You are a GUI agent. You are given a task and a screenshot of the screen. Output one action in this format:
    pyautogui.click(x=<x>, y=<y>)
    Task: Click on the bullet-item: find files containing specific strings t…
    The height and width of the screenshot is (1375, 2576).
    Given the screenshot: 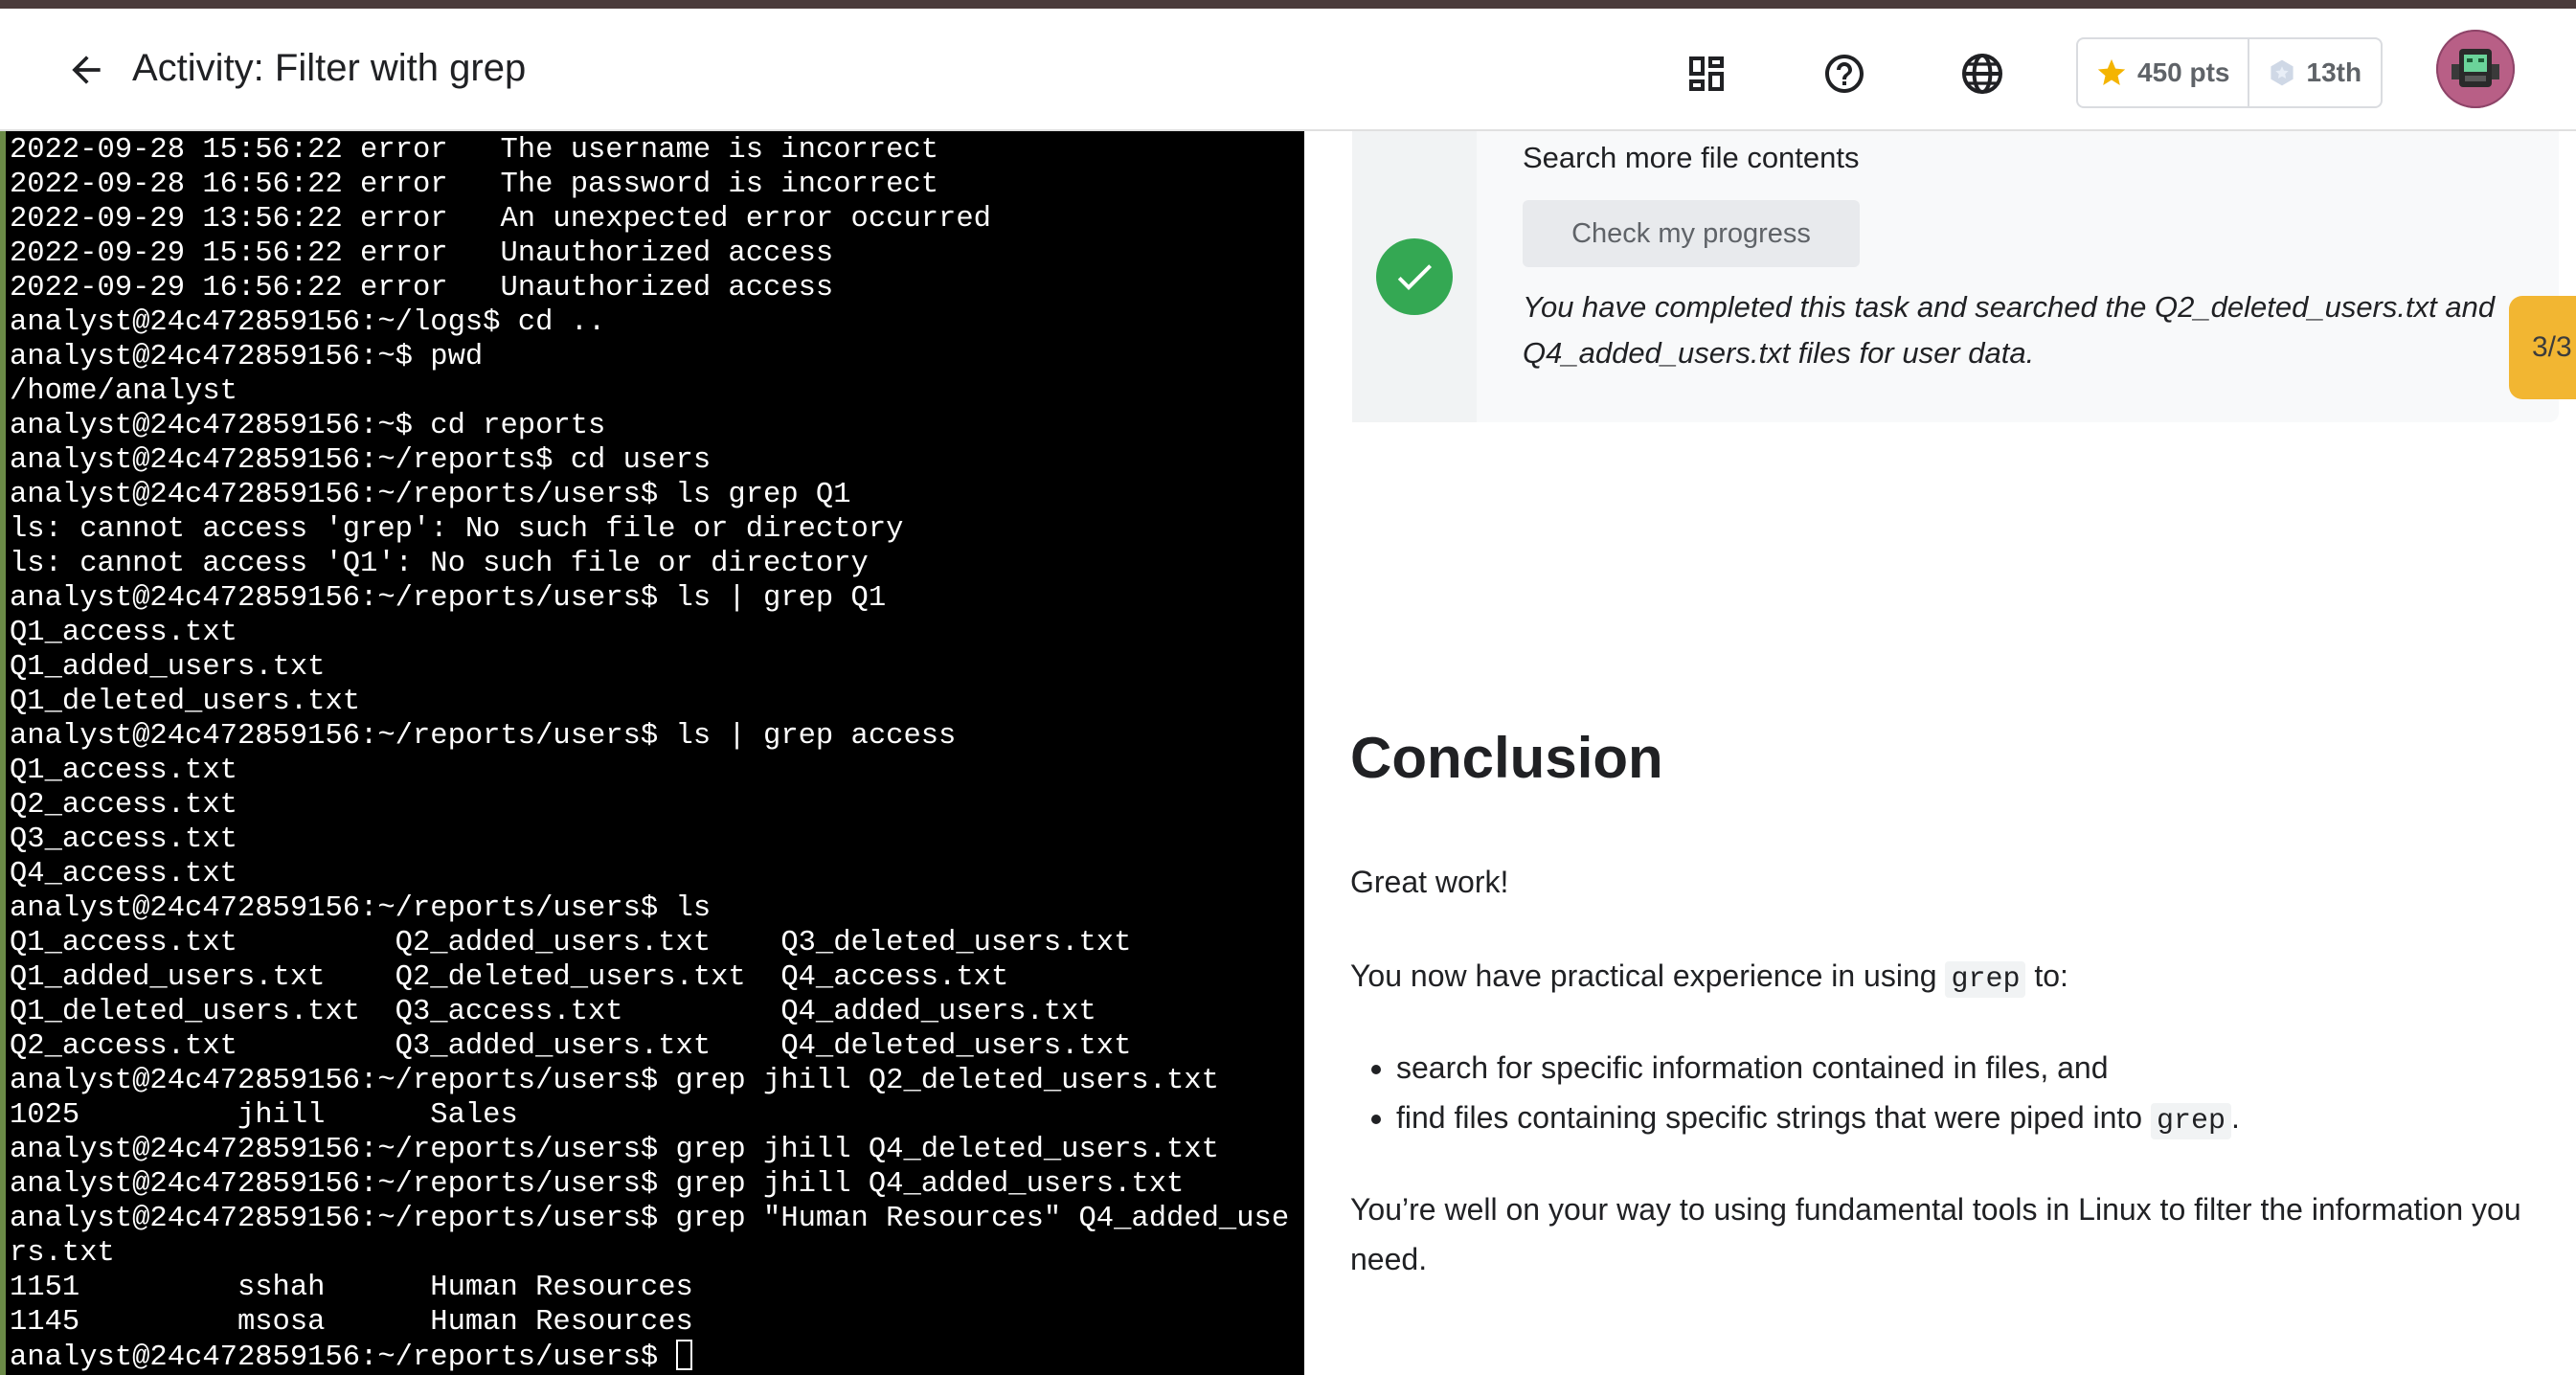 What is the action you would take?
    pyautogui.click(x=1818, y=1119)
    